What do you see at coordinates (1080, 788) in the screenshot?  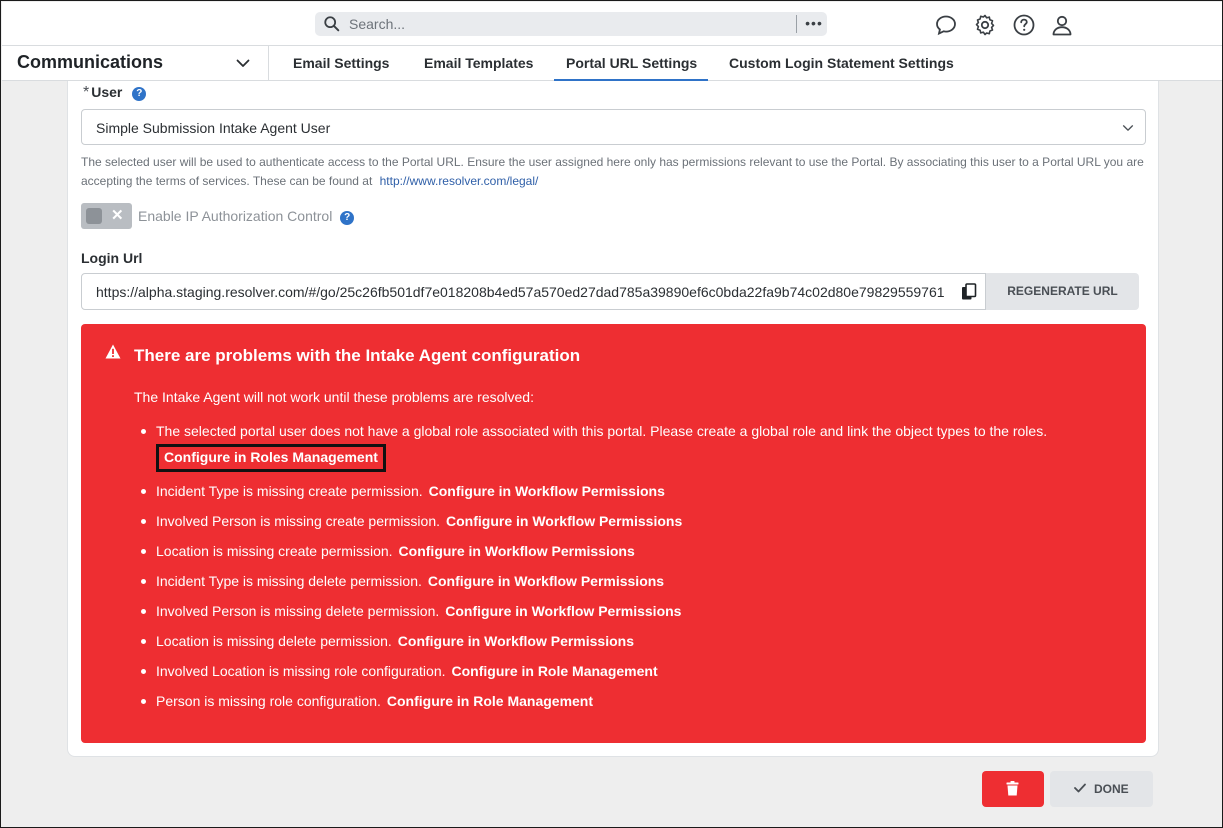 I see `check-icon` at bounding box center [1080, 788].